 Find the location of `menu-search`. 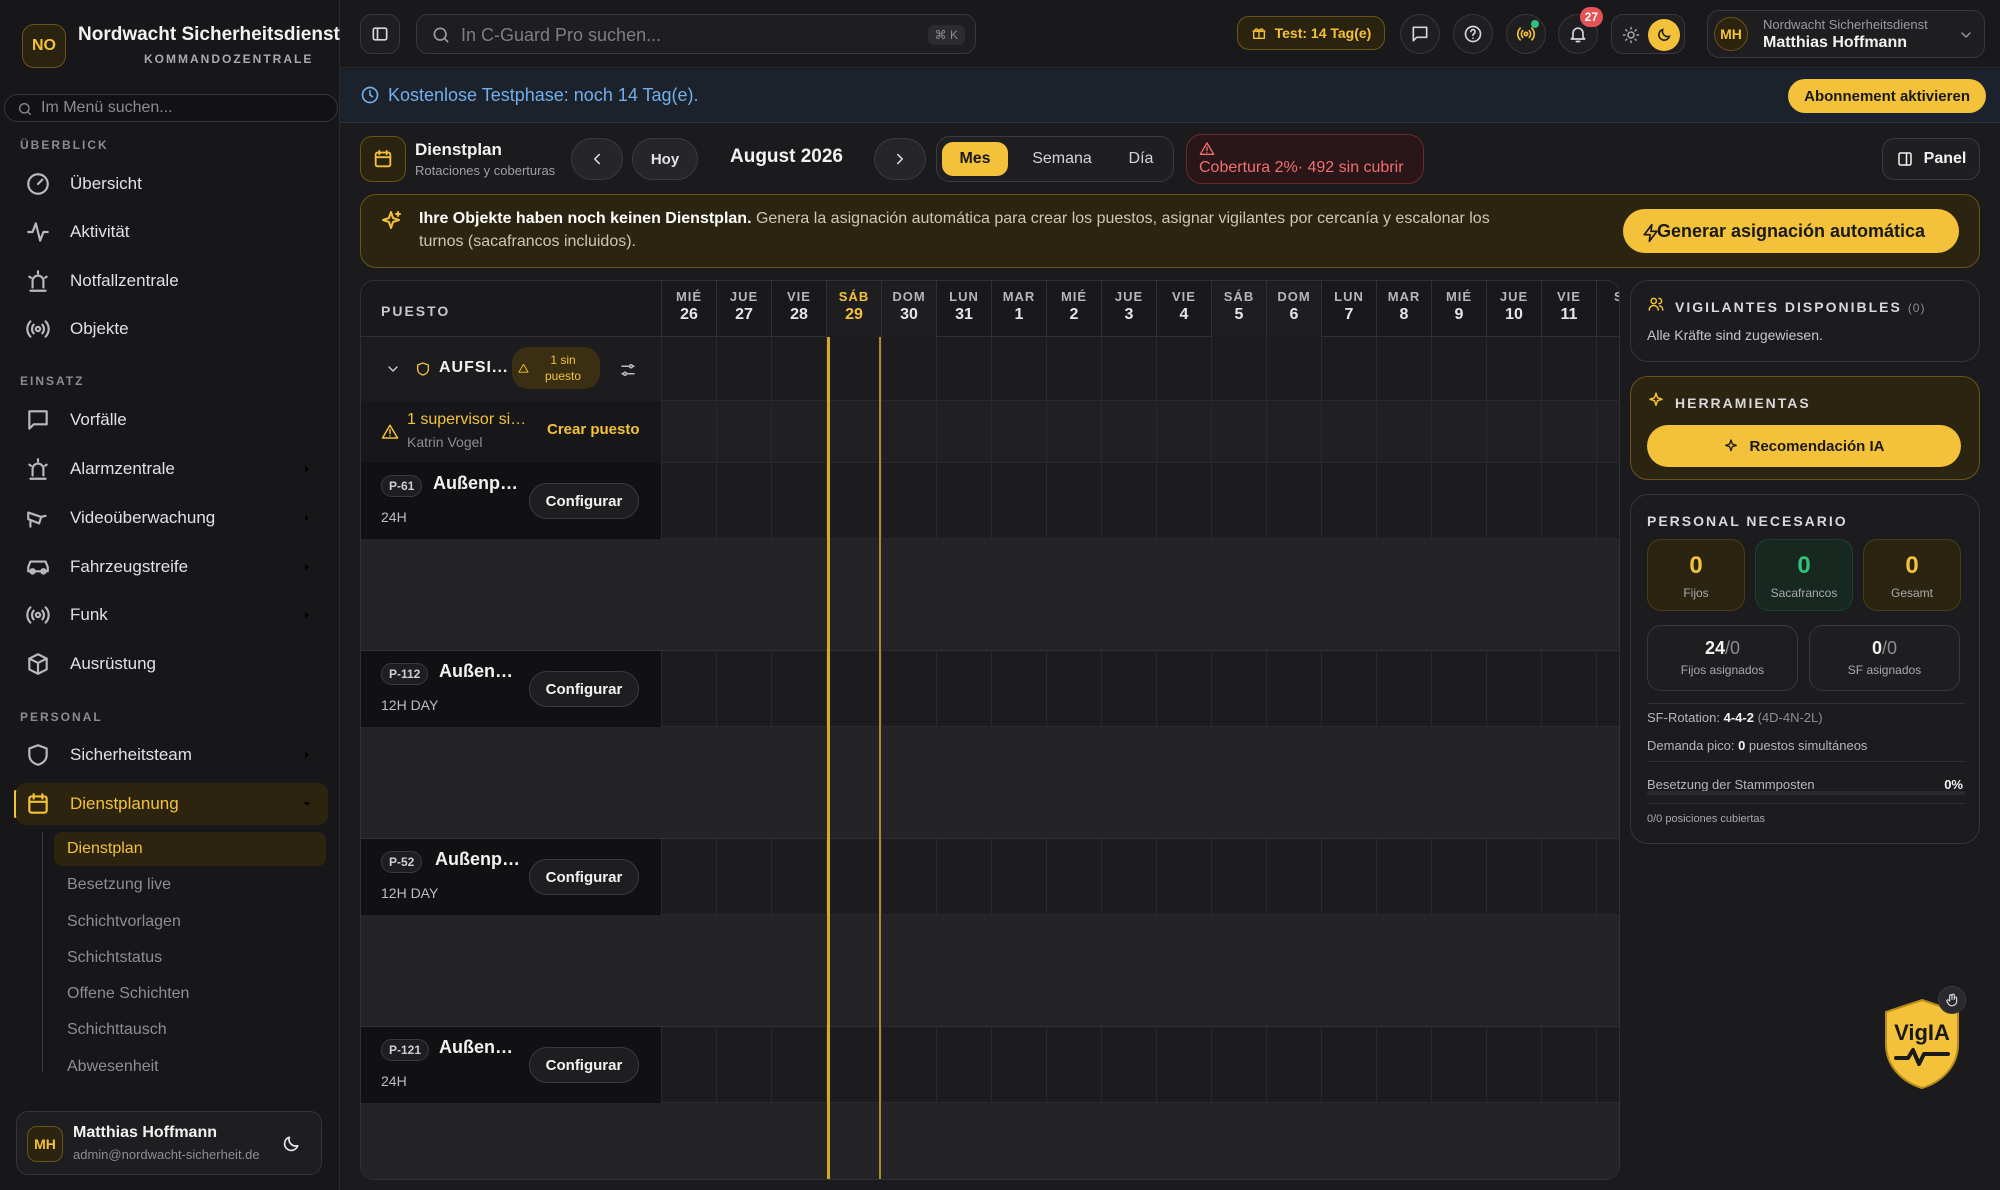

menu-search is located at coordinates (171, 108).